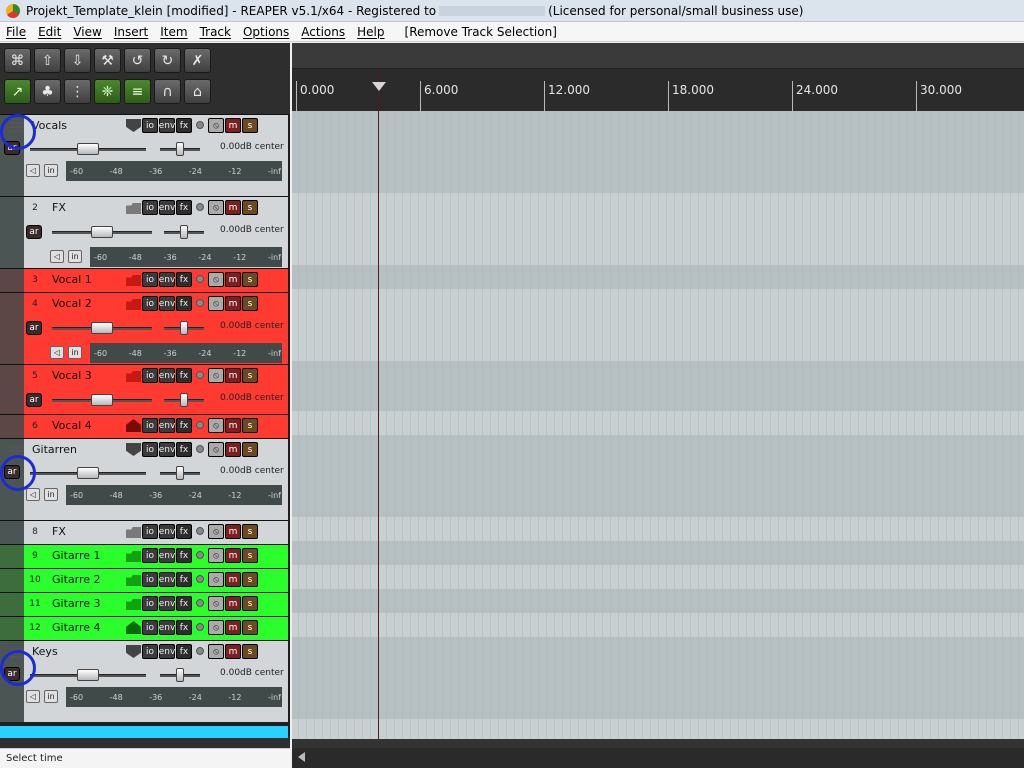 This screenshot has width=1024, height=768. Describe the element at coordinates (17, 91) in the screenshot. I see `auto-crossfade-icon: ↗` at that location.